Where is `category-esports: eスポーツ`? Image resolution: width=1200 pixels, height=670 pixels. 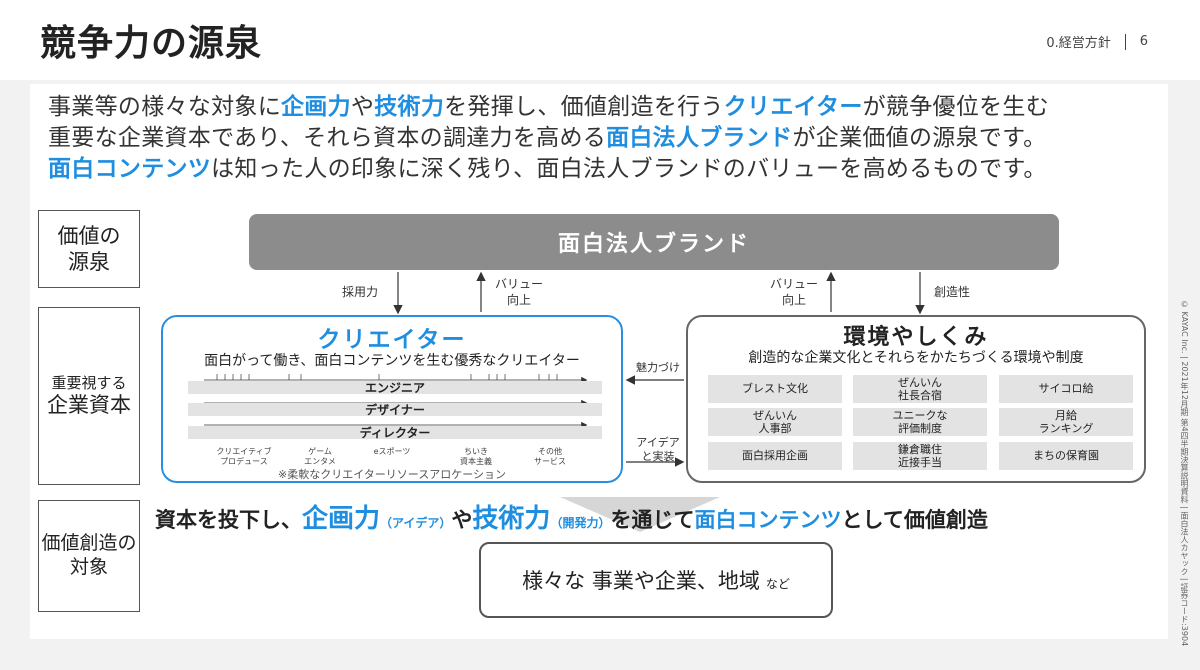
category-esports: eスポーツ is located at coordinates (392, 451).